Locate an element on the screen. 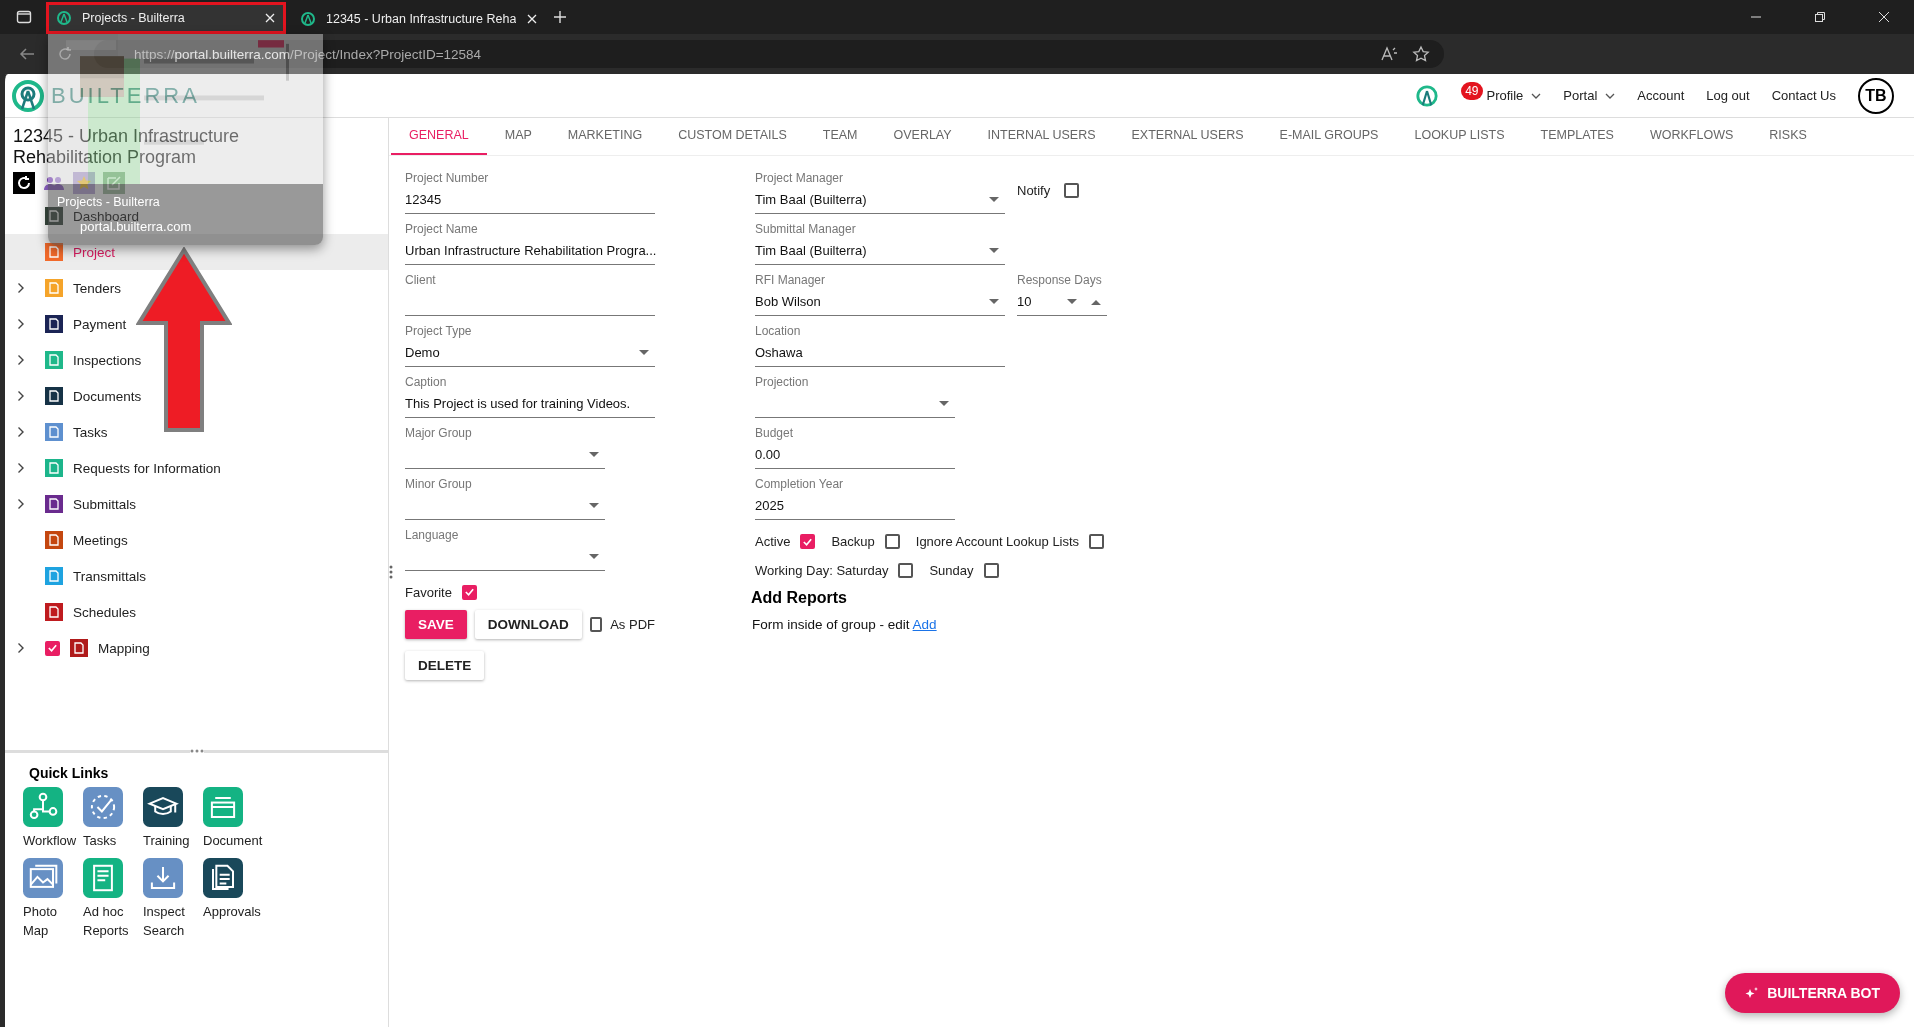 Image resolution: width=1914 pixels, height=1027 pixels. checkbox-label: Sunday is located at coordinates (951, 570).